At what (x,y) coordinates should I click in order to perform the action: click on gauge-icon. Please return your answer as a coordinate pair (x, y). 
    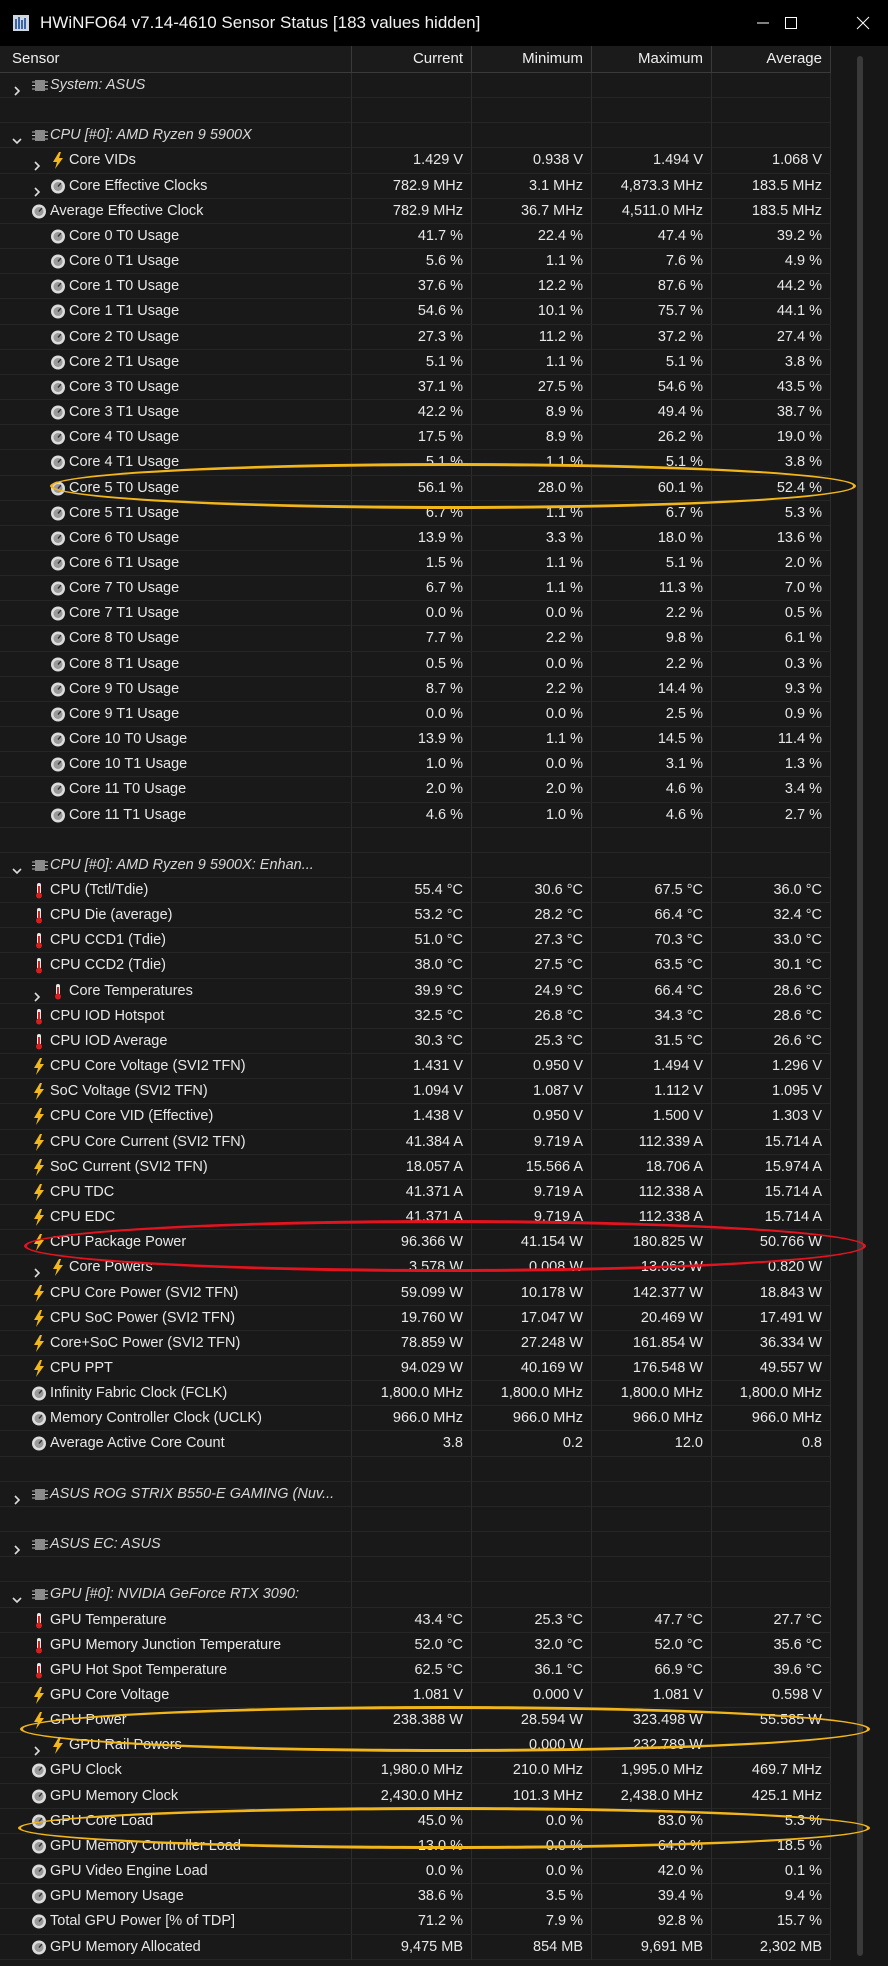
    Looking at the image, I should click on (58, 613).